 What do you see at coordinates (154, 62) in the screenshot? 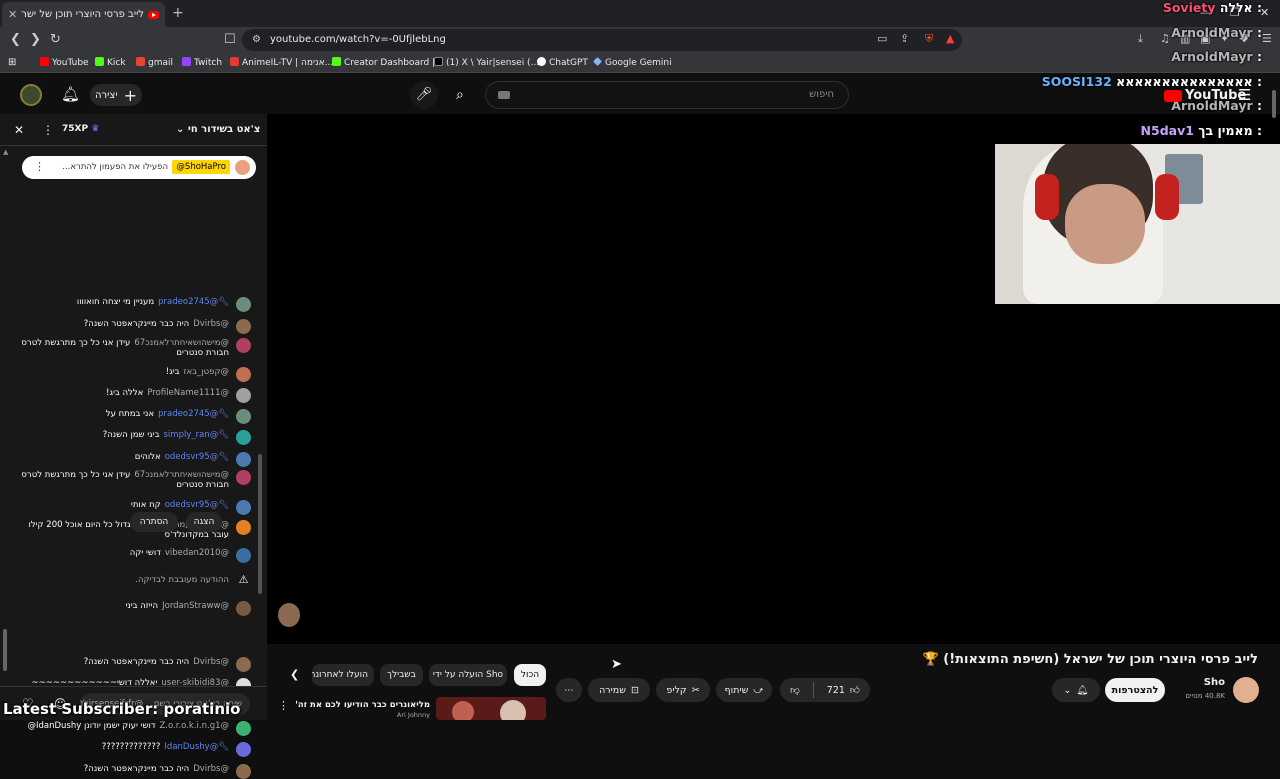
I see `bookmark-gmail: gmail` at bounding box center [154, 62].